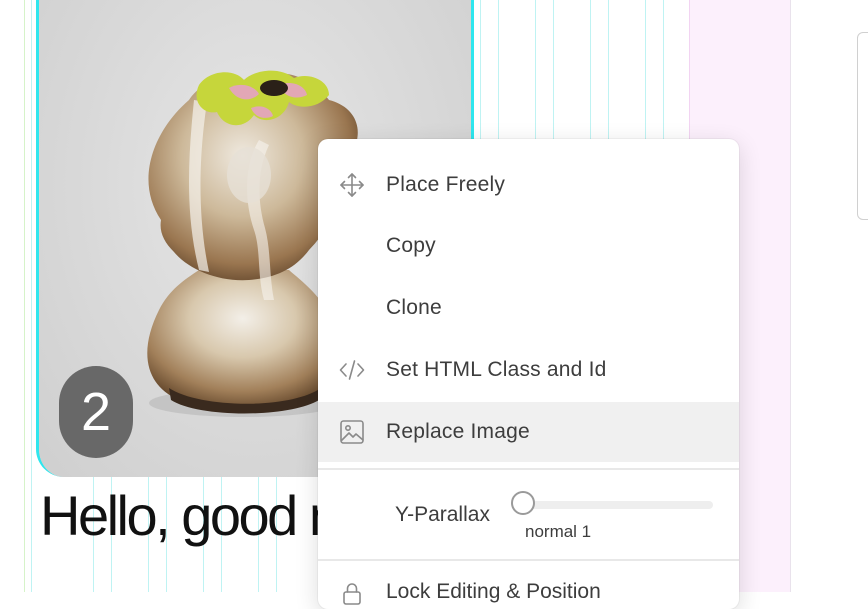 The image size is (868, 609). Describe the element at coordinates (458, 431) in the screenshot. I see `menu-item-label: Replace Image` at that location.